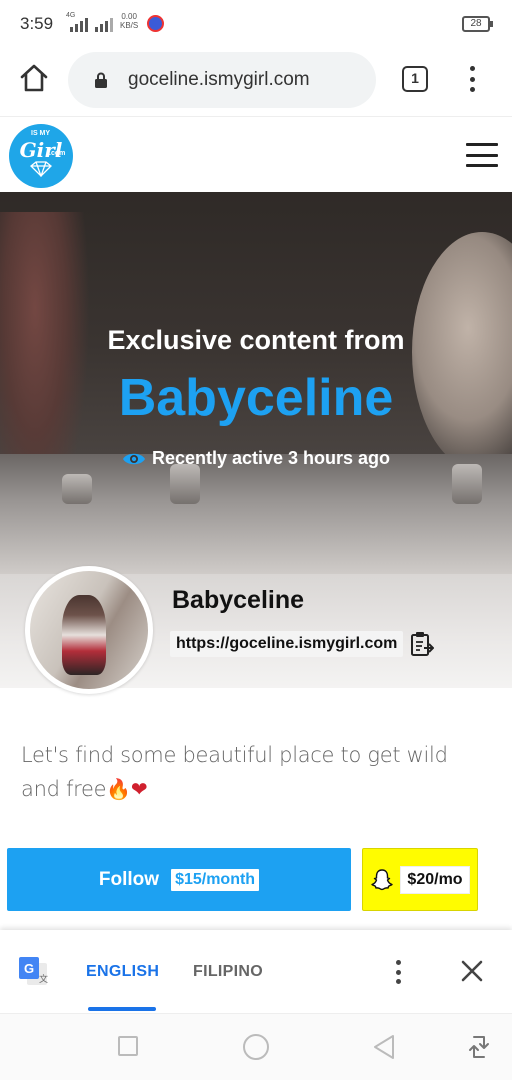 The width and height of the screenshot is (512, 1080). I want to click on avatar-photo, so click(89, 630).